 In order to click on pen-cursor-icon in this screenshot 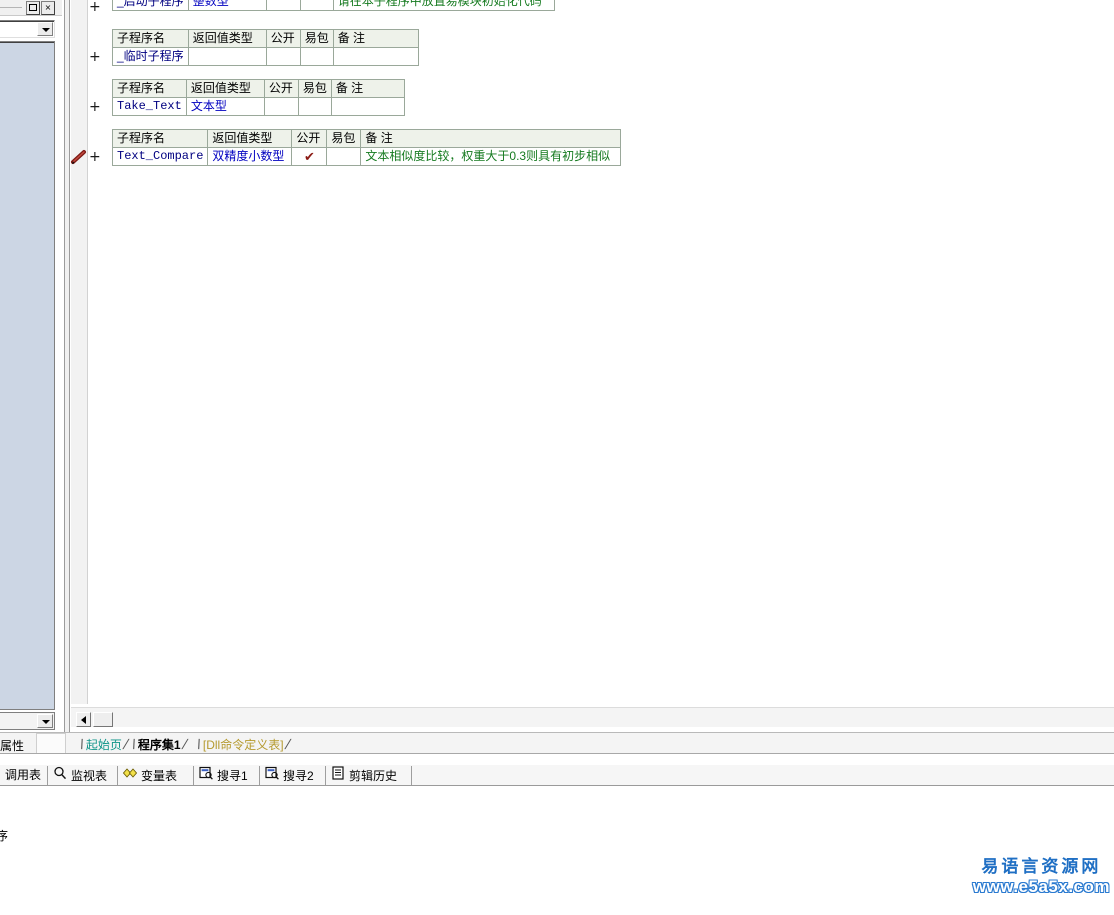, I will do `click(78, 157)`.